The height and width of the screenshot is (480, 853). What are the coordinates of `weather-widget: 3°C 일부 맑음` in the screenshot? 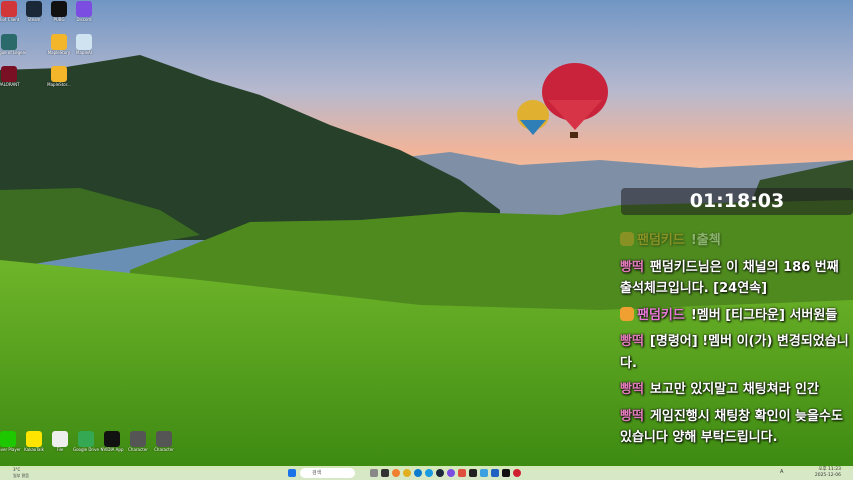 It's located at (16, 473).